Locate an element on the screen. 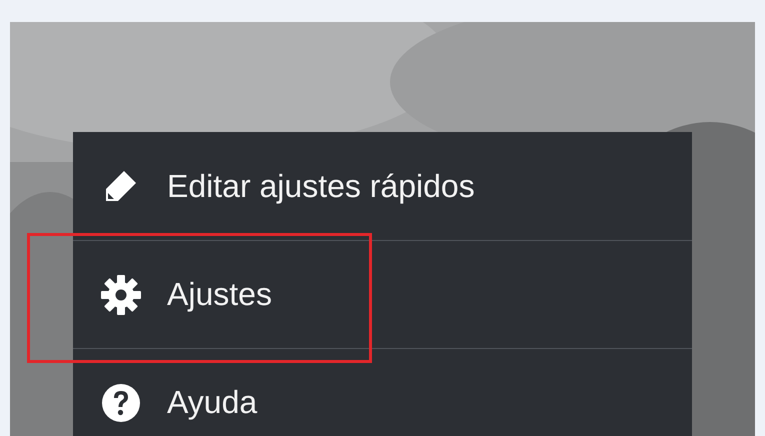 The image size is (765, 436). gear-icon is located at coordinates (121, 295).